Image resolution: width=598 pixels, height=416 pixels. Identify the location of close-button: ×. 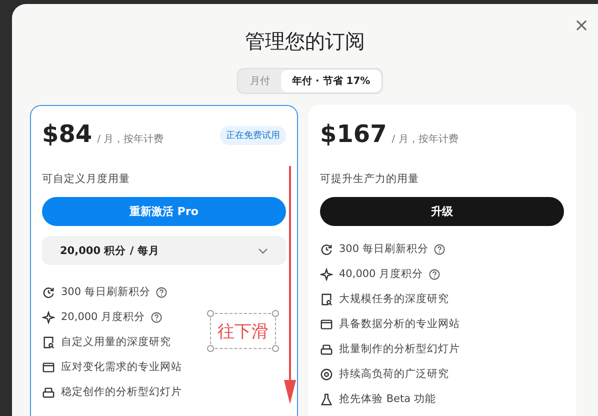
(582, 26).